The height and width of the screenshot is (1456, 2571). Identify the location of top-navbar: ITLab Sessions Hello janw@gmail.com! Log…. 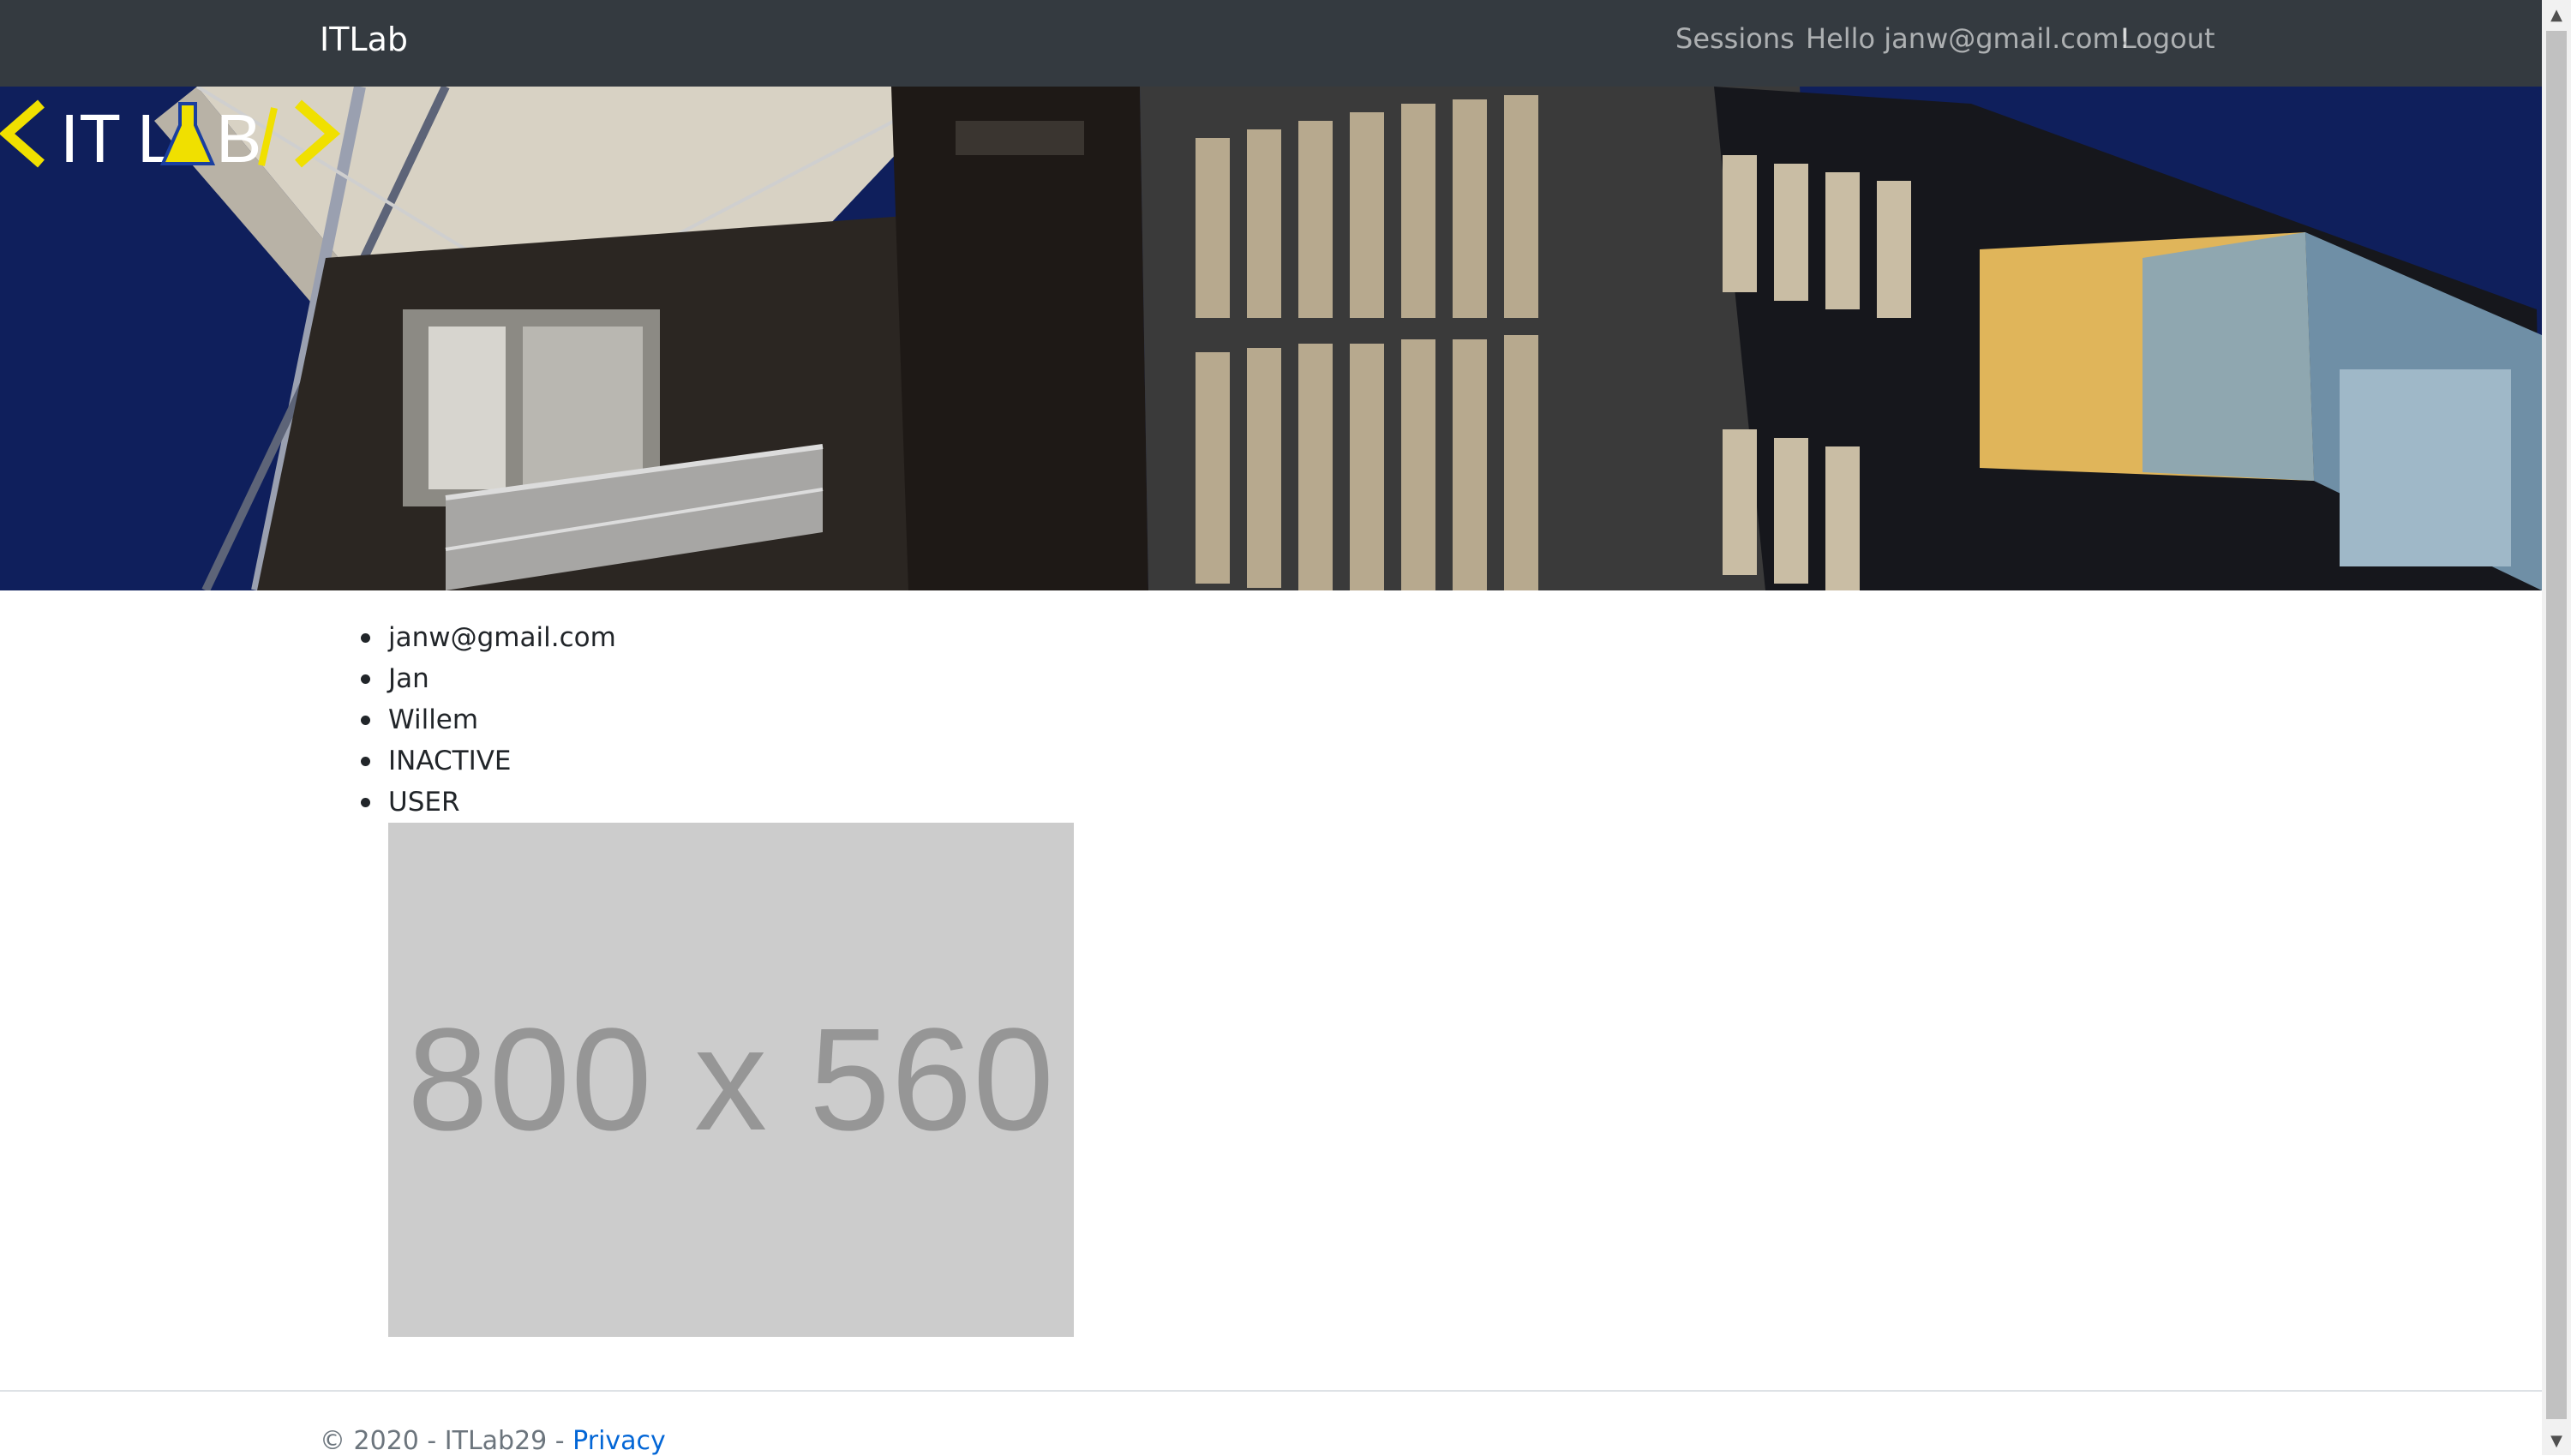
(1271, 44).